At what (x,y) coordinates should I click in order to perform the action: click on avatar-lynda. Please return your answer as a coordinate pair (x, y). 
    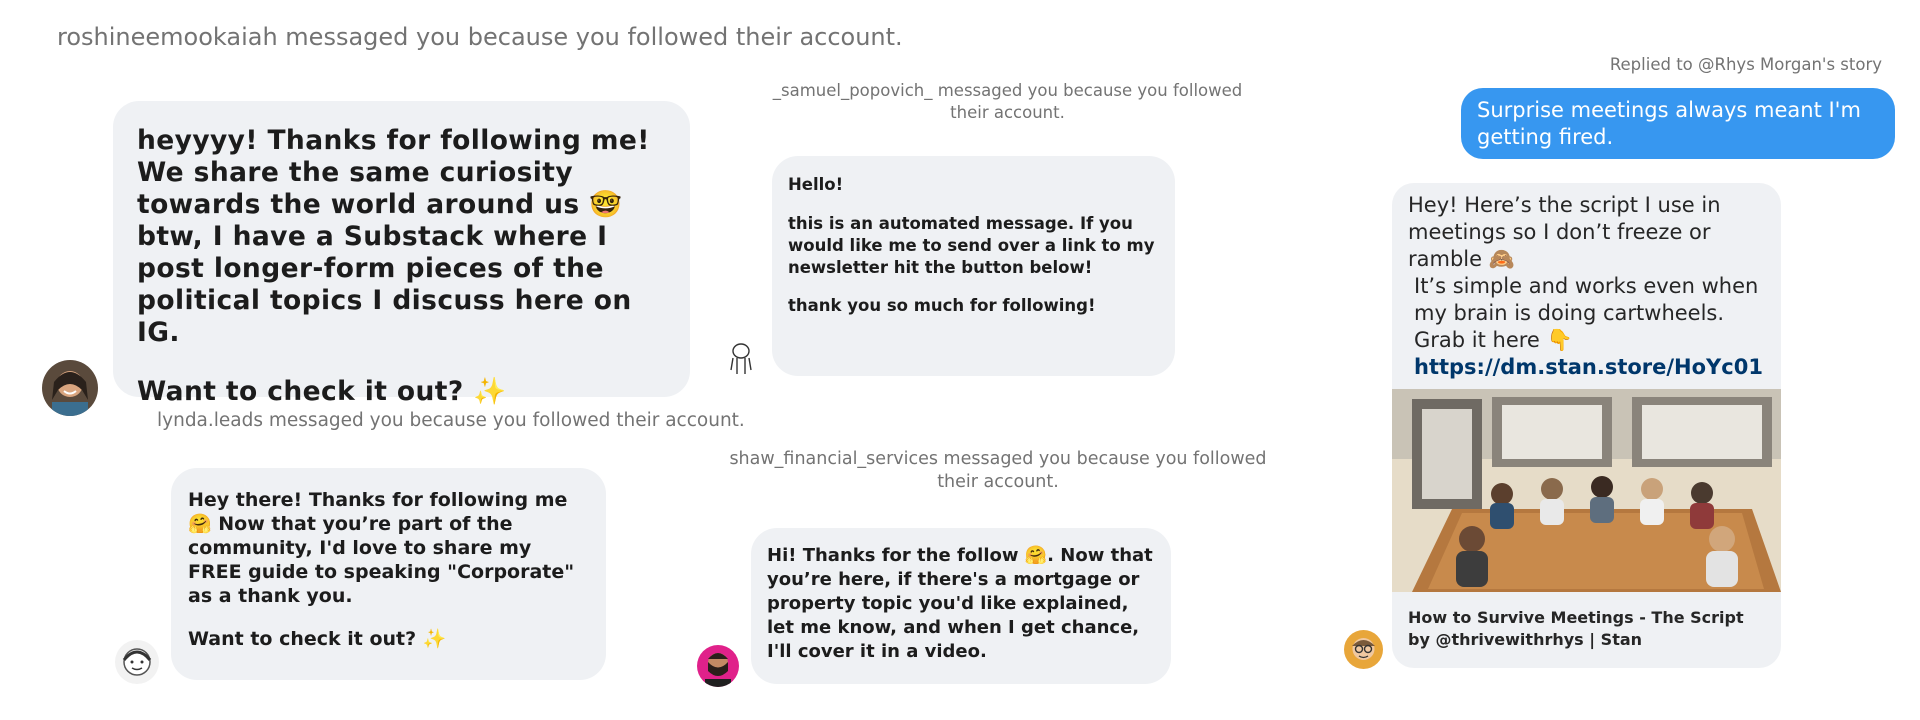
    Looking at the image, I should click on (137, 662).